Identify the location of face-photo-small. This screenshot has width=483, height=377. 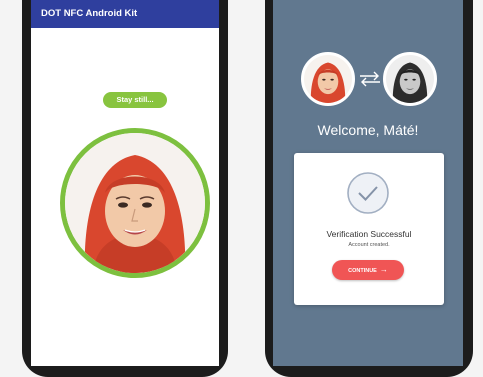
(328, 79).